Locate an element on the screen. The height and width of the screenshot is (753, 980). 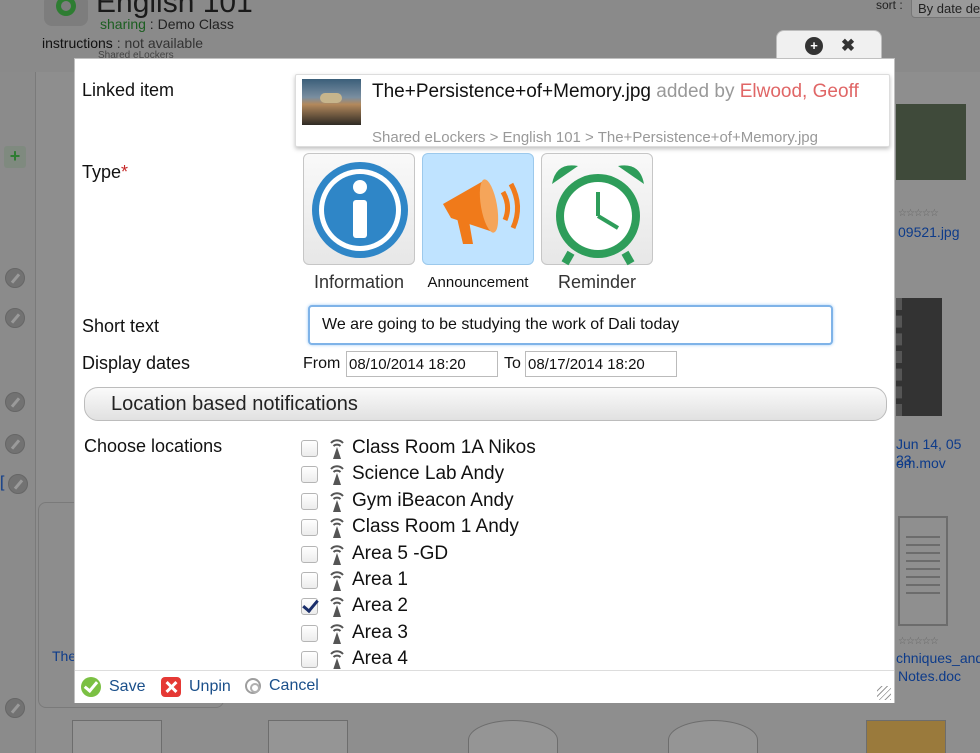
sort-label: sort : is located at coordinates (889, 6).